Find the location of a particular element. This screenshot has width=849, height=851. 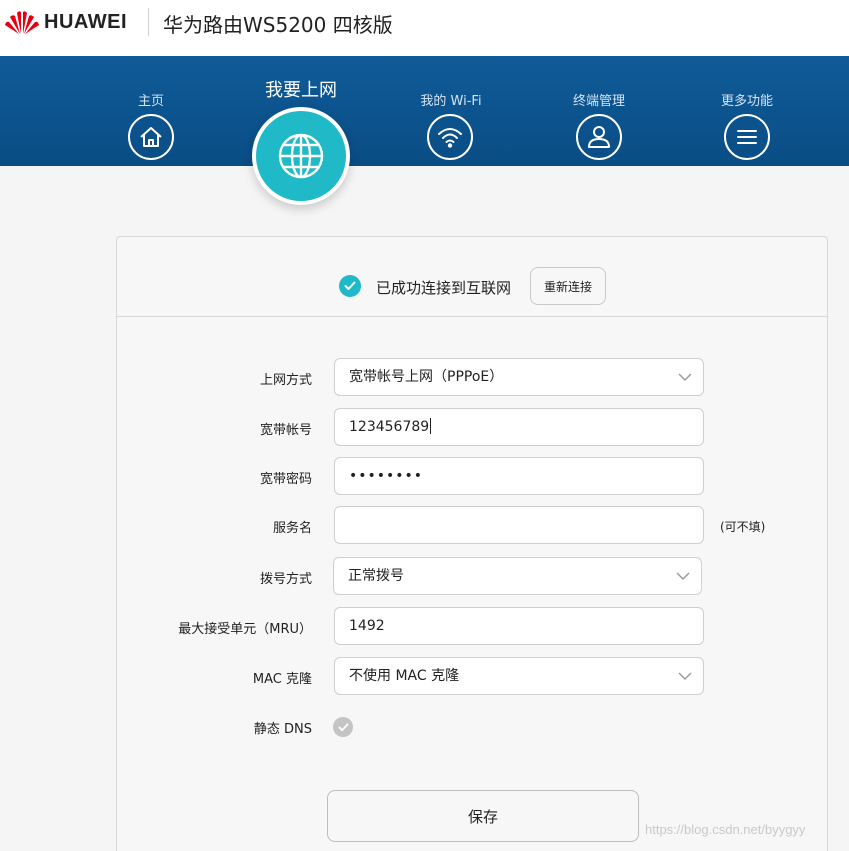

password-value: •••••••• is located at coordinates (386, 476).